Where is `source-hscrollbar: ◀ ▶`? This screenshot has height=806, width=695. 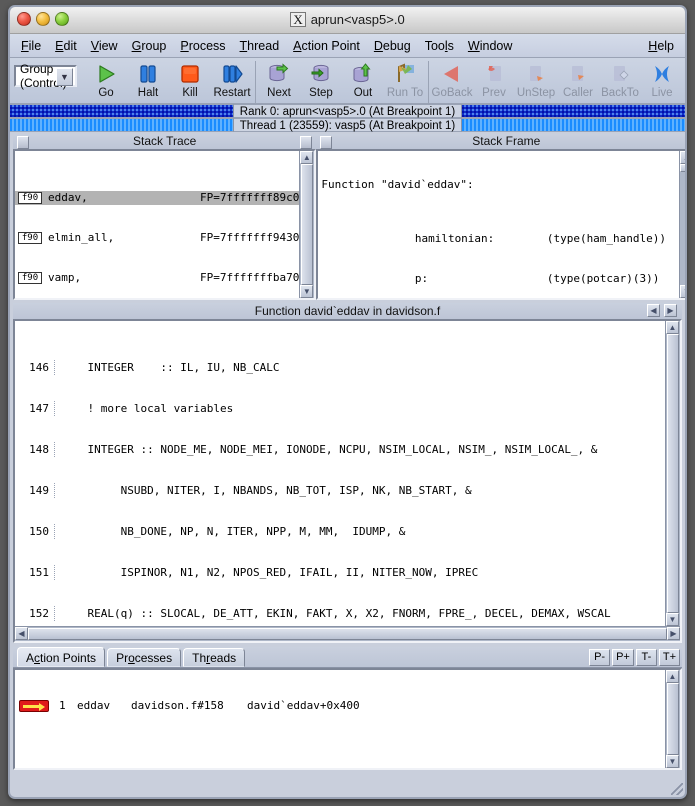 source-hscrollbar: ◀ ▶ is located at coordinates (347, 633).